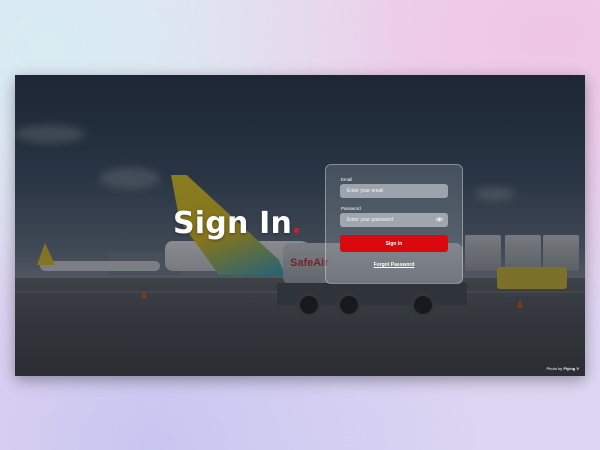  What do you see at coordinates (347, 179) in the screenshot?
I see `email-label: Email` at bounding box center [347, 179].